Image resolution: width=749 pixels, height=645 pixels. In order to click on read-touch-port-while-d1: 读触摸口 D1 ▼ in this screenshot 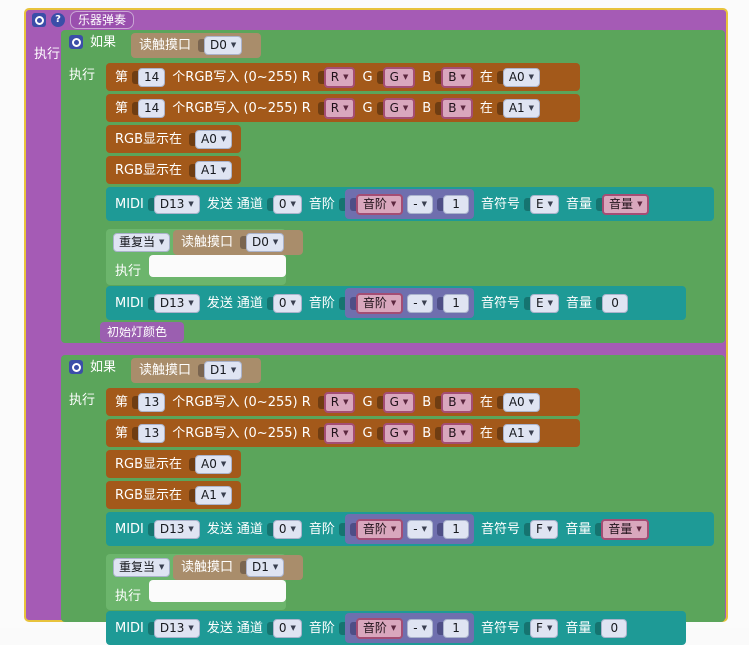, I will do `click(238, 567)`.